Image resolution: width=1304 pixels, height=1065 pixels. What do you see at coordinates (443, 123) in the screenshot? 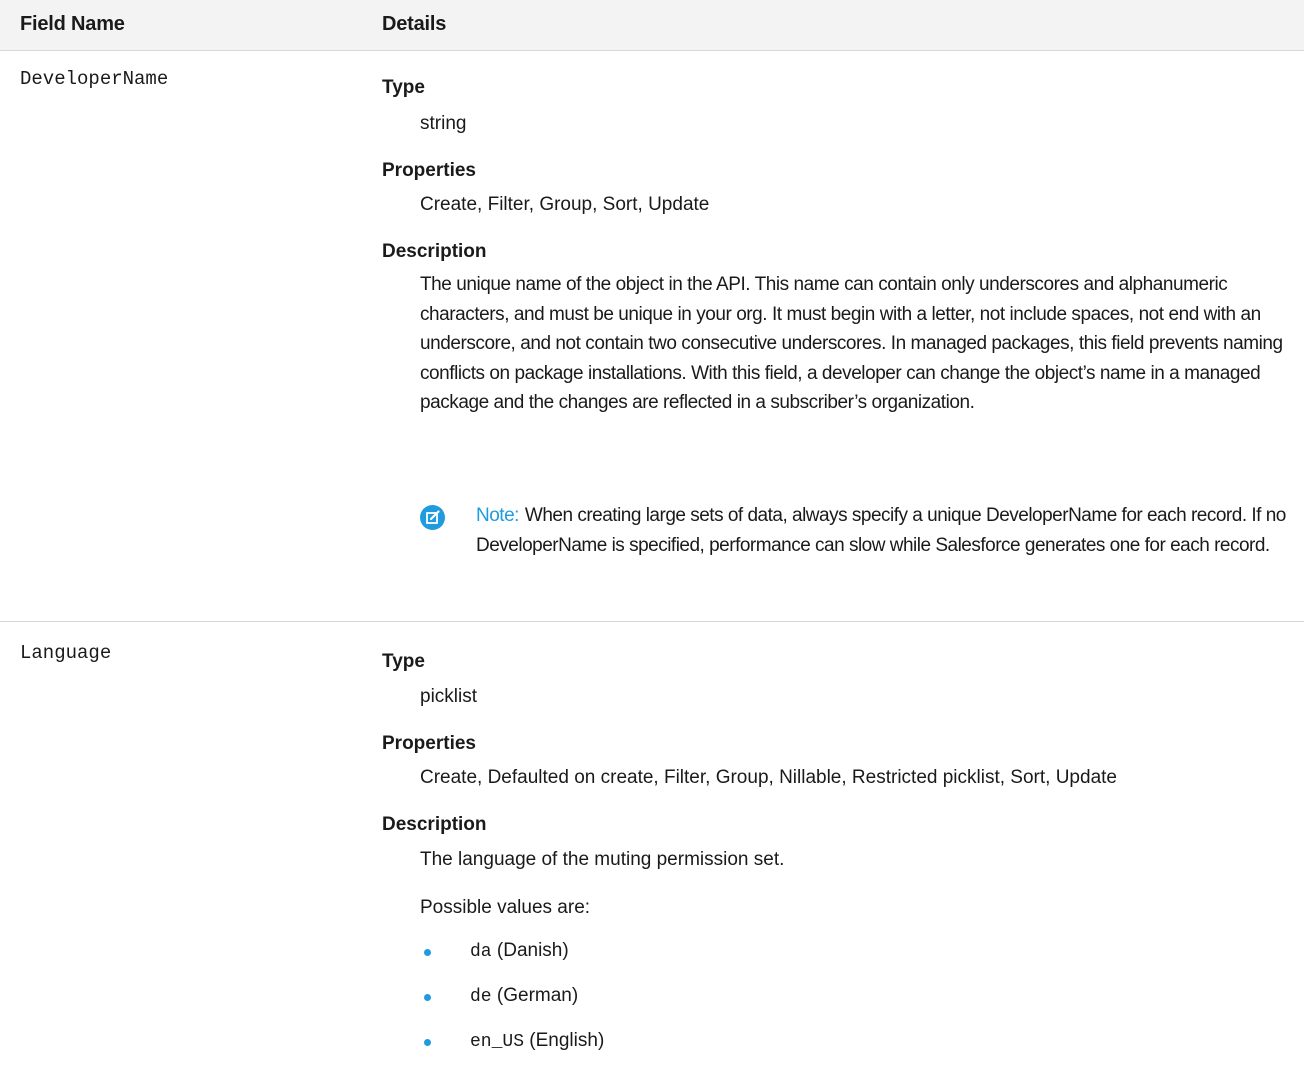
I see `type-value: string` at bounding box center [443, 123].